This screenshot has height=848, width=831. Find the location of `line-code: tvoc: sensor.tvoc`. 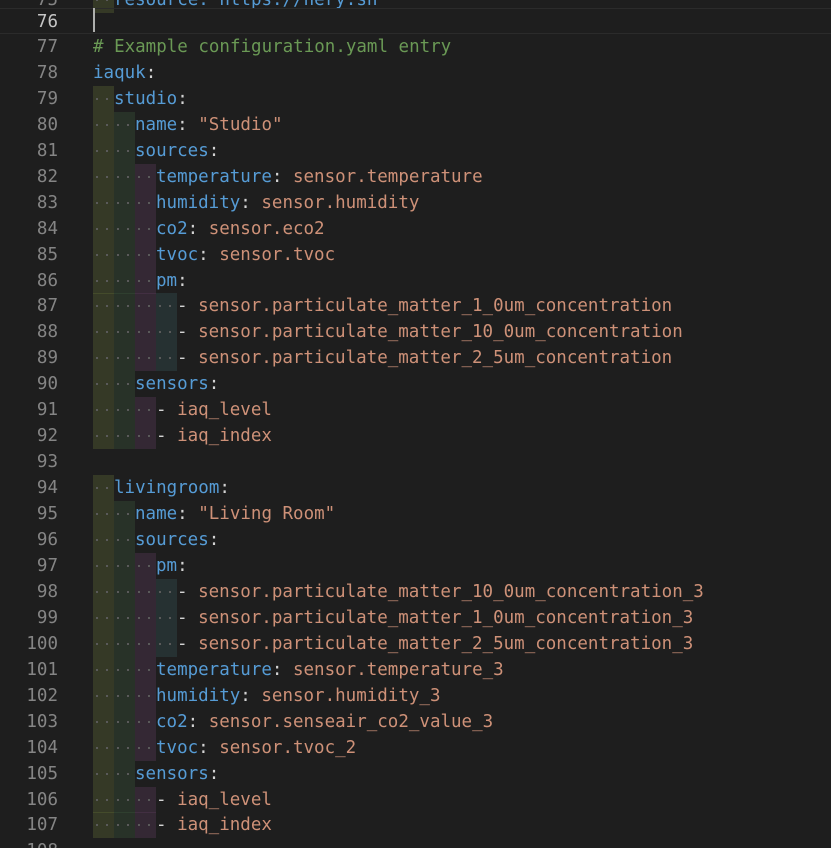

line-code: tvoc: sensor.tvoc is located at coordinates (214, 254).